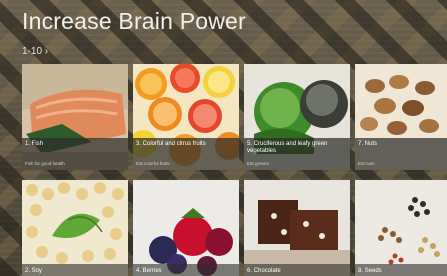 This screenshot has height=276, width=447. I want to click on tile-nuts: 7. Nuts Eat nuts, so click(401, 117).